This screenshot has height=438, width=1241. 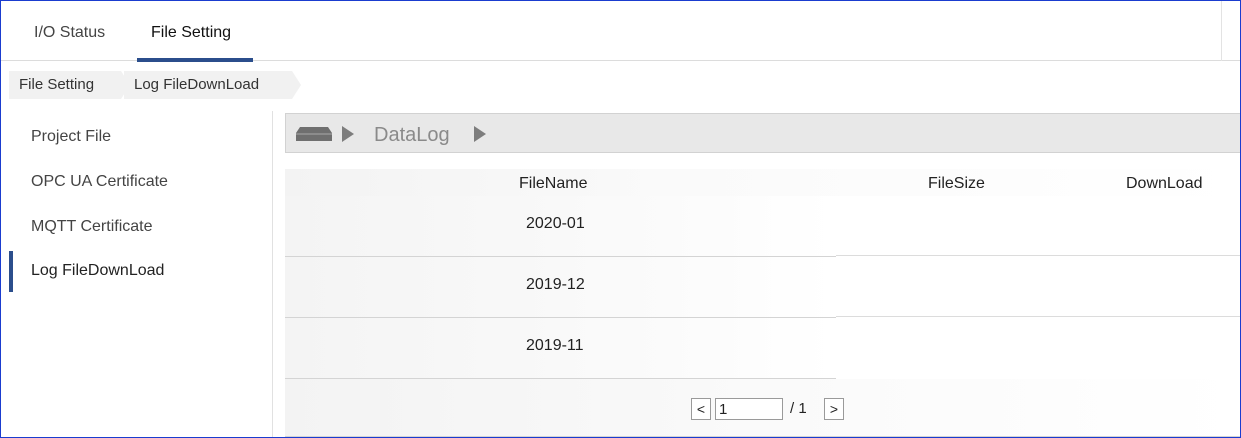 What do you see at coordinates (136, 227) in the screenshot?
I see `sidebar-item-mqtt-certificate: MQTT Certificate` at bounding box center [136, 227].